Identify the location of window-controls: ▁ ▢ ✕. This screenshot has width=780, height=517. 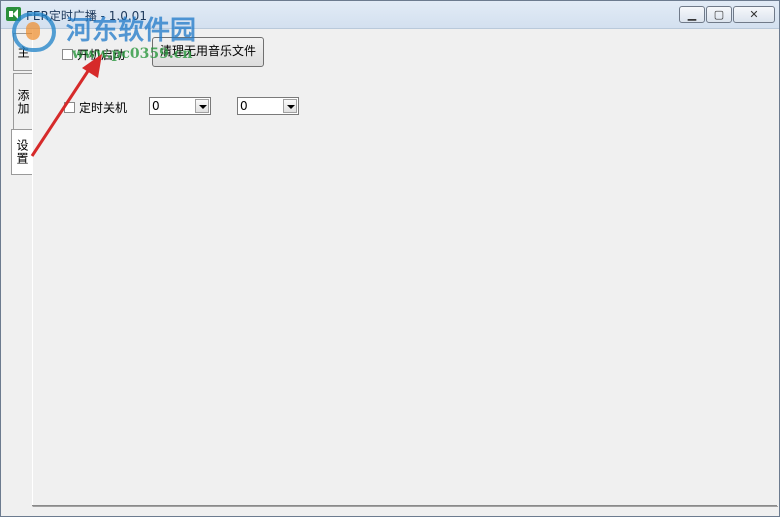
(727, 14).